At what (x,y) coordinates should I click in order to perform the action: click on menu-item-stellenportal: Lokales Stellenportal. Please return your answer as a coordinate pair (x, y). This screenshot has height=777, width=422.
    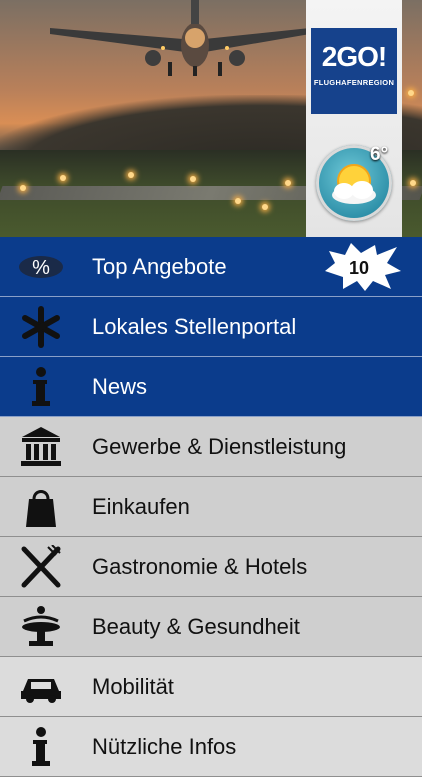
    Looking at the image, I should click on (211, 327).